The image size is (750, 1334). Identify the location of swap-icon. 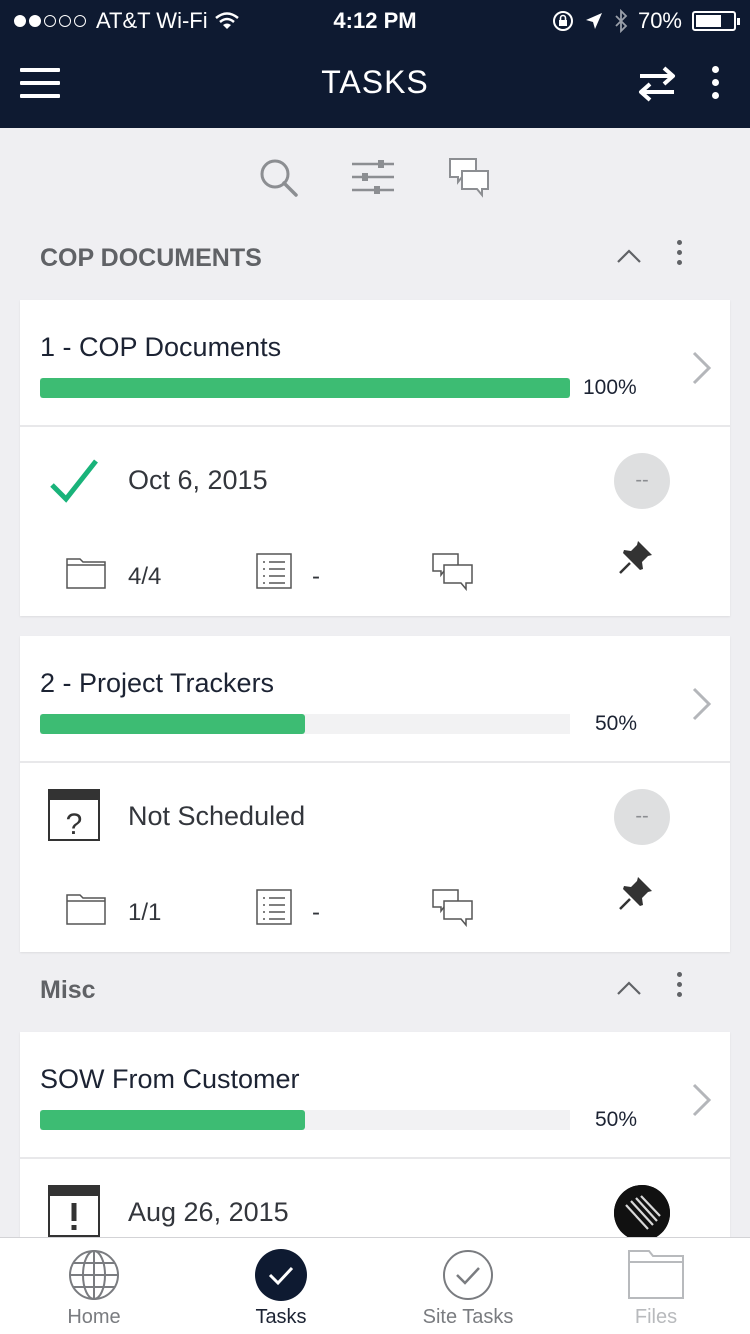
(657, 84).